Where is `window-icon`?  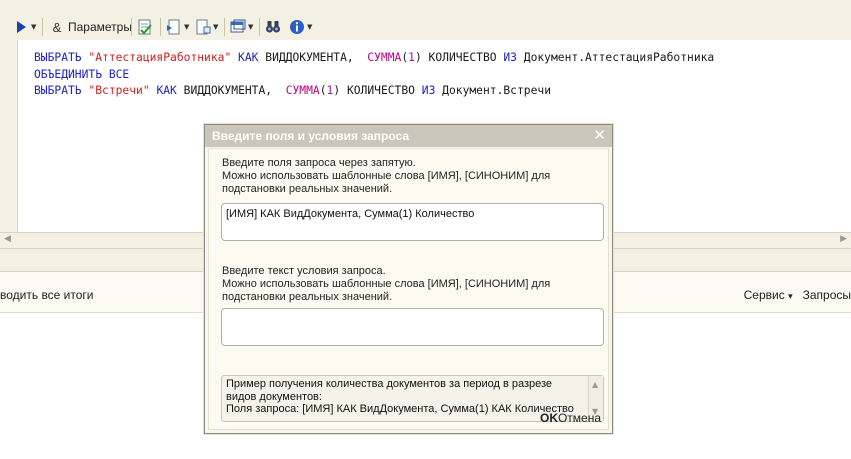
window-icon is located at coordinates (238, 27).